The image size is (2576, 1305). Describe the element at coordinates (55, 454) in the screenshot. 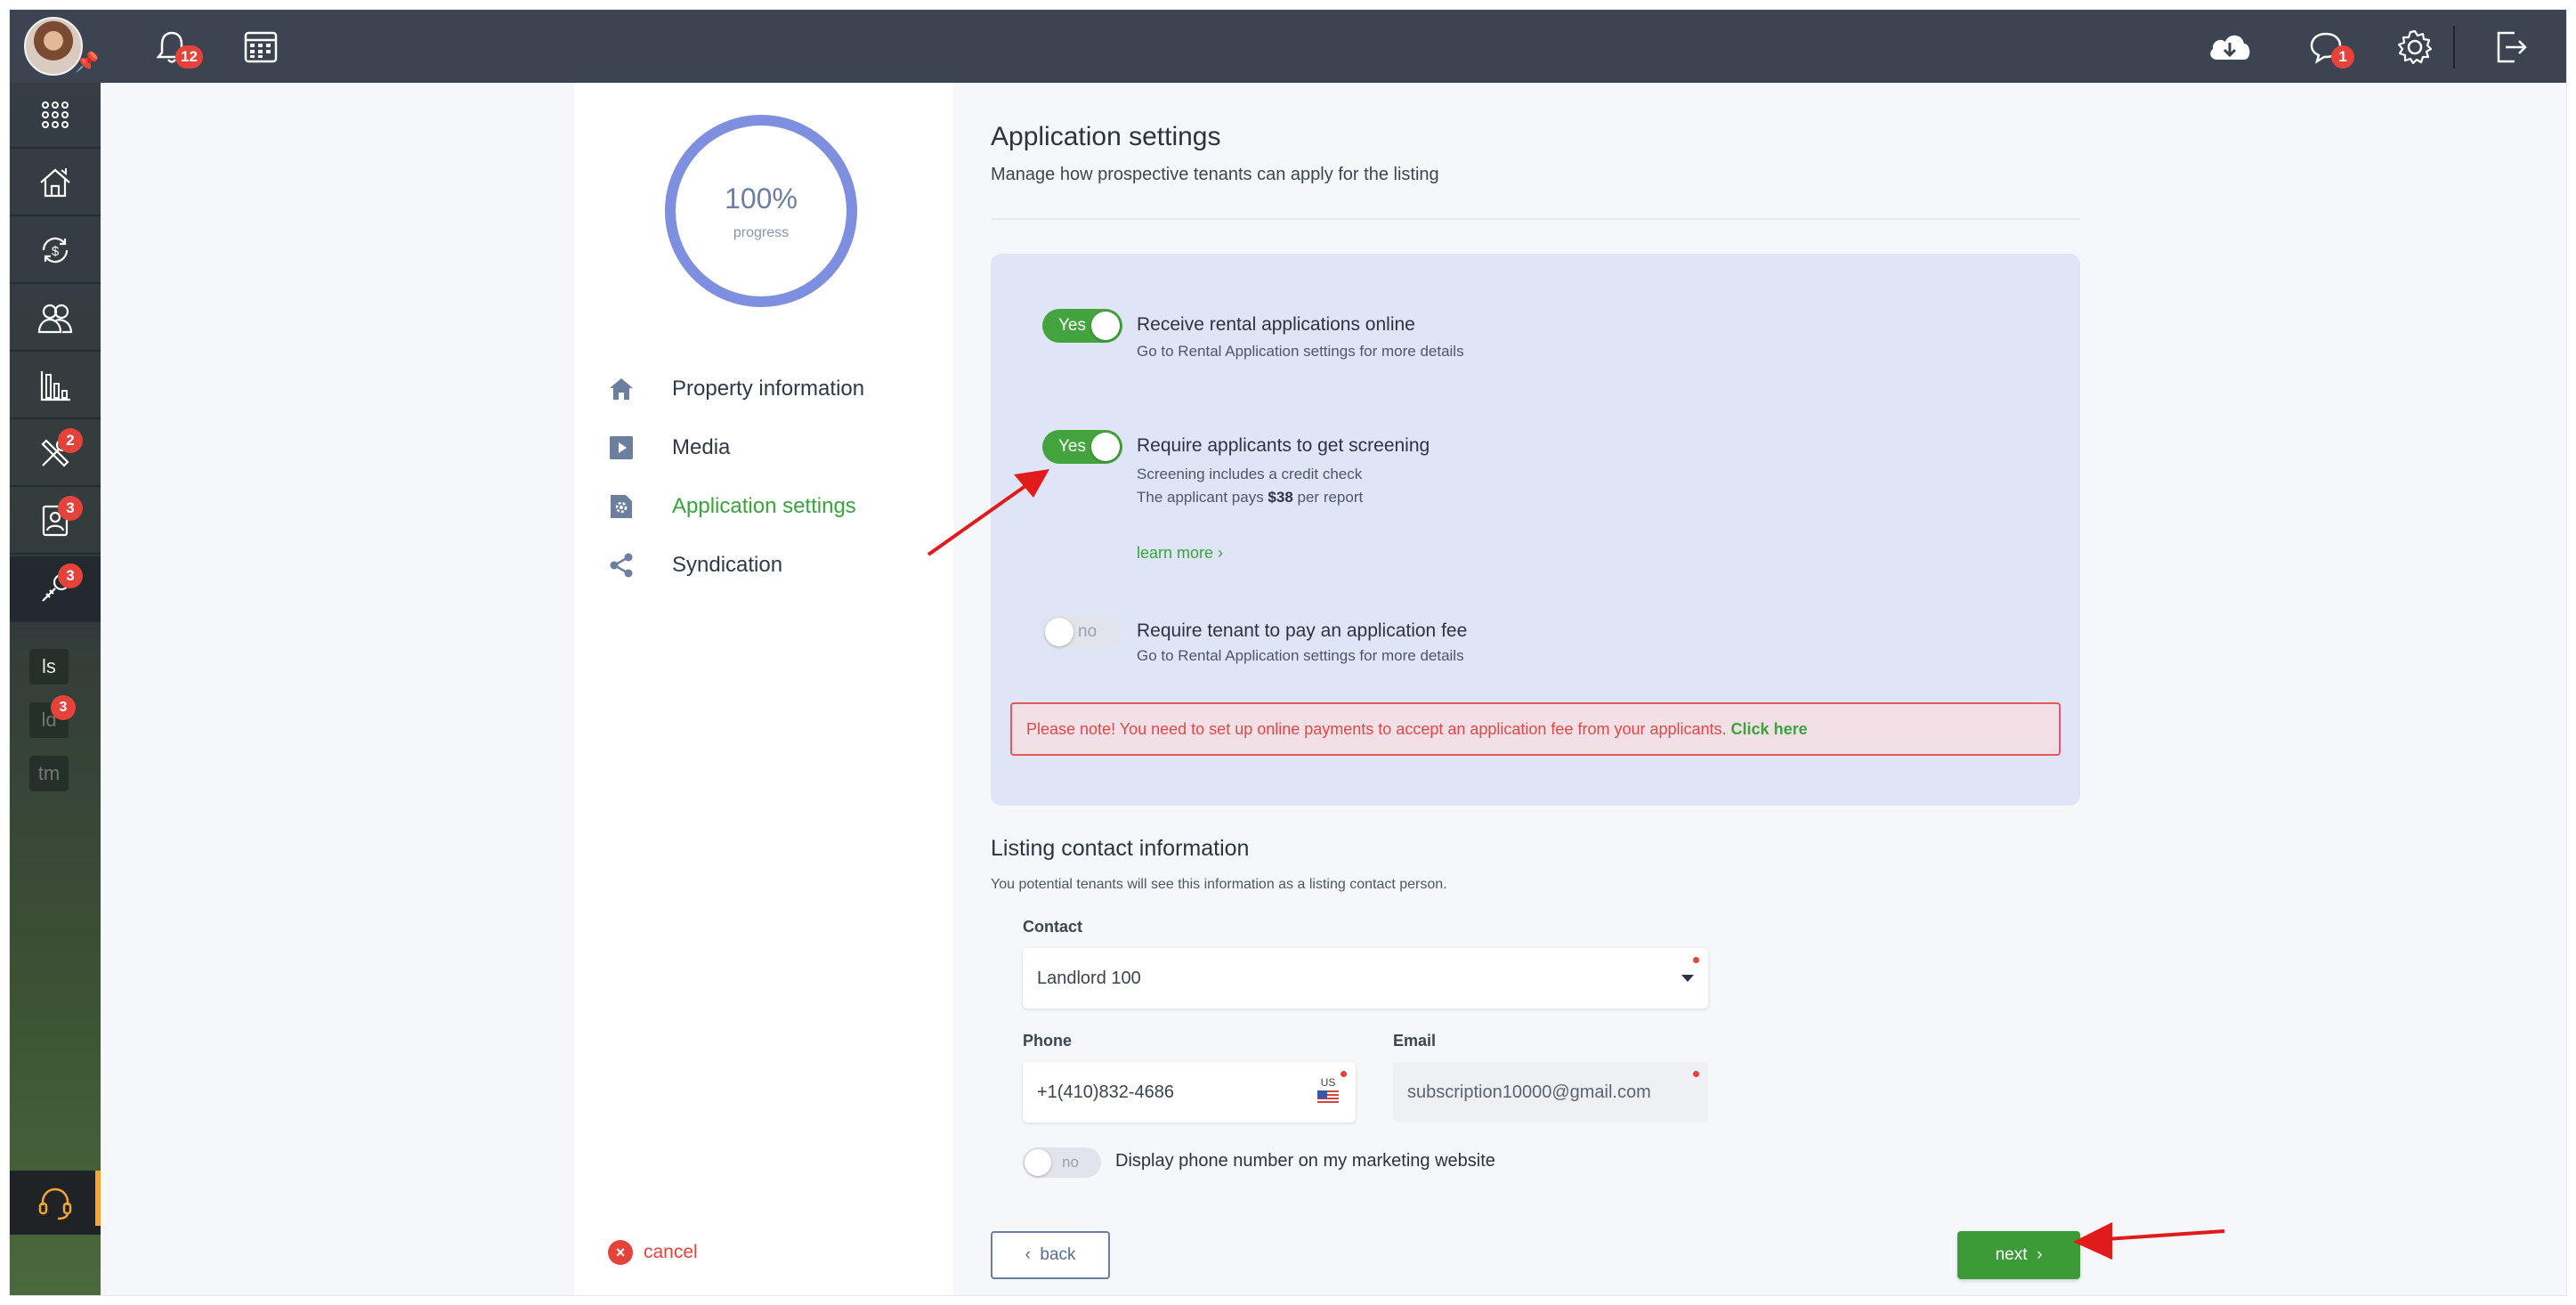

I see `sidebar-item-maintenance: 2` at that location.